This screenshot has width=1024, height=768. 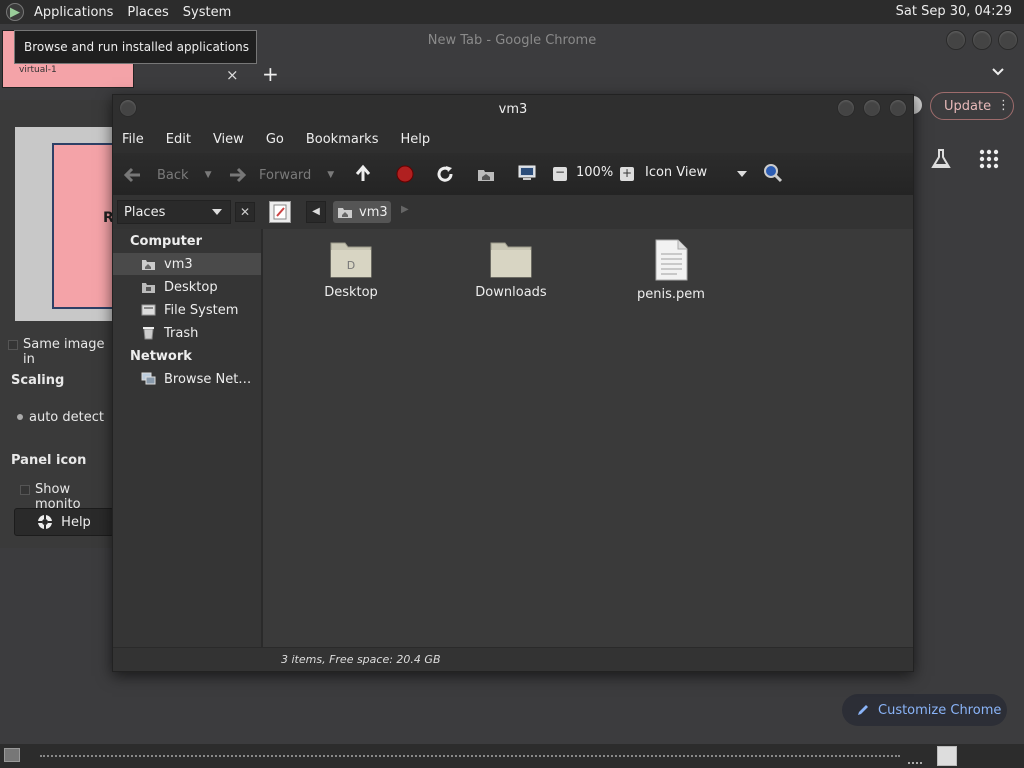 I want to click on menu-view: View, so click(x=228, y=139).